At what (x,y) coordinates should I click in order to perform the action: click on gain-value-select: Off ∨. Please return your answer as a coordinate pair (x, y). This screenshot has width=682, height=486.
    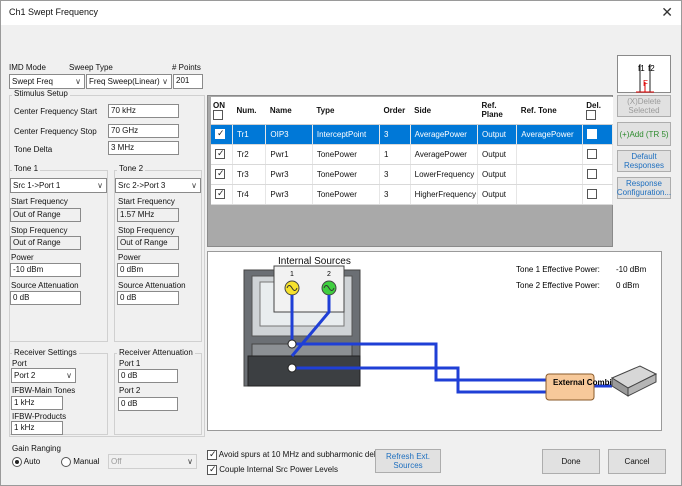
    Looking at the image, I should click on (152, 461).